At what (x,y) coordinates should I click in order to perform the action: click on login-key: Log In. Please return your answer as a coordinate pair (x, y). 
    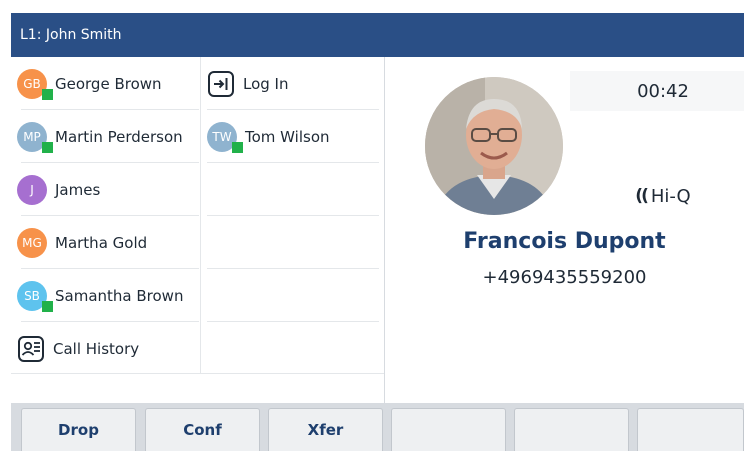
    Looking at the image, I should click on (293, 83).